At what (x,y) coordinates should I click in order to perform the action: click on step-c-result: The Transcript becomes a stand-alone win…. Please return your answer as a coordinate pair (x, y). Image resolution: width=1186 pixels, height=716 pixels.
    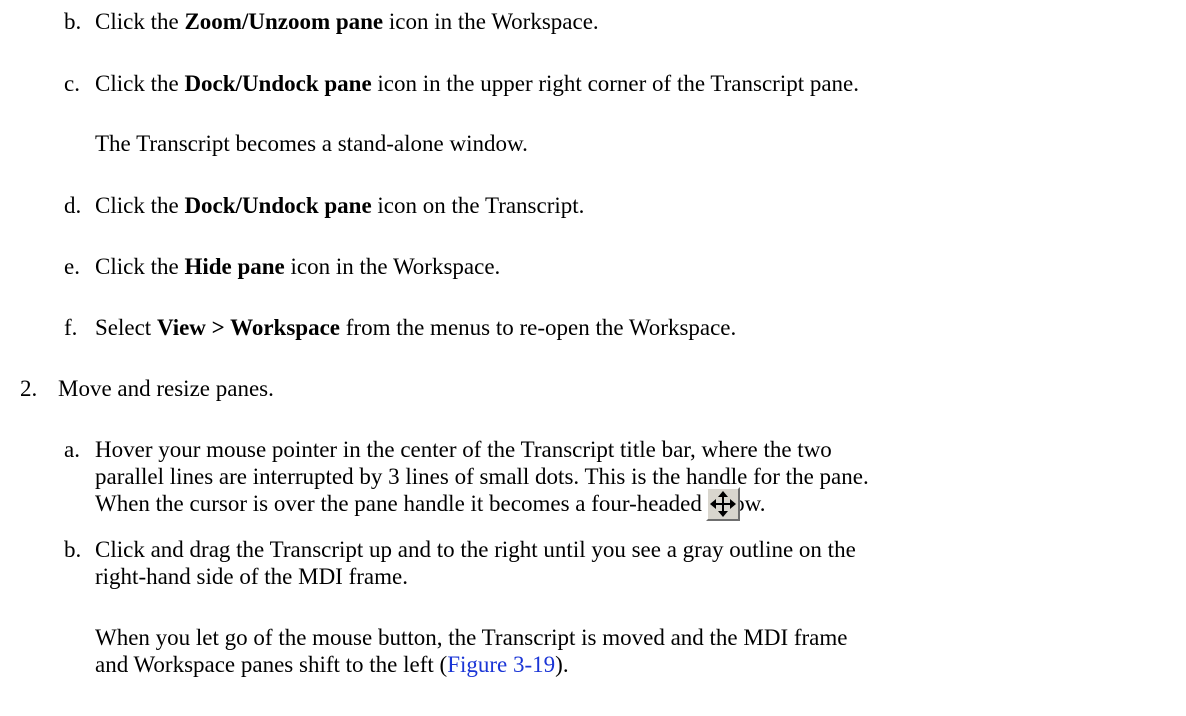
    Looking at the image, I should click on (311, 143).